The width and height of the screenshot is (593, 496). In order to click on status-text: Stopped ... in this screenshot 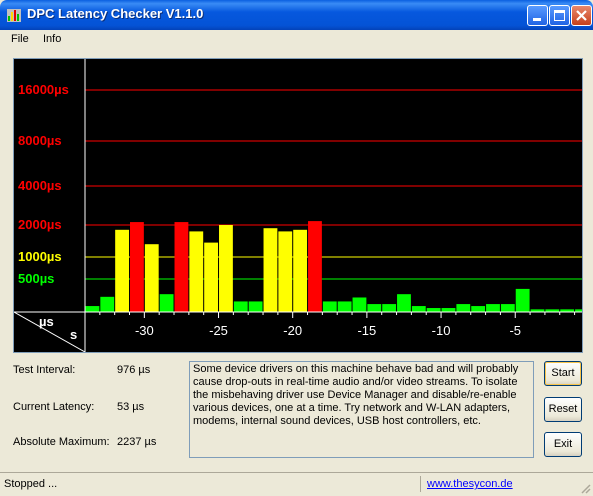, I will do `click(31, 484)`.